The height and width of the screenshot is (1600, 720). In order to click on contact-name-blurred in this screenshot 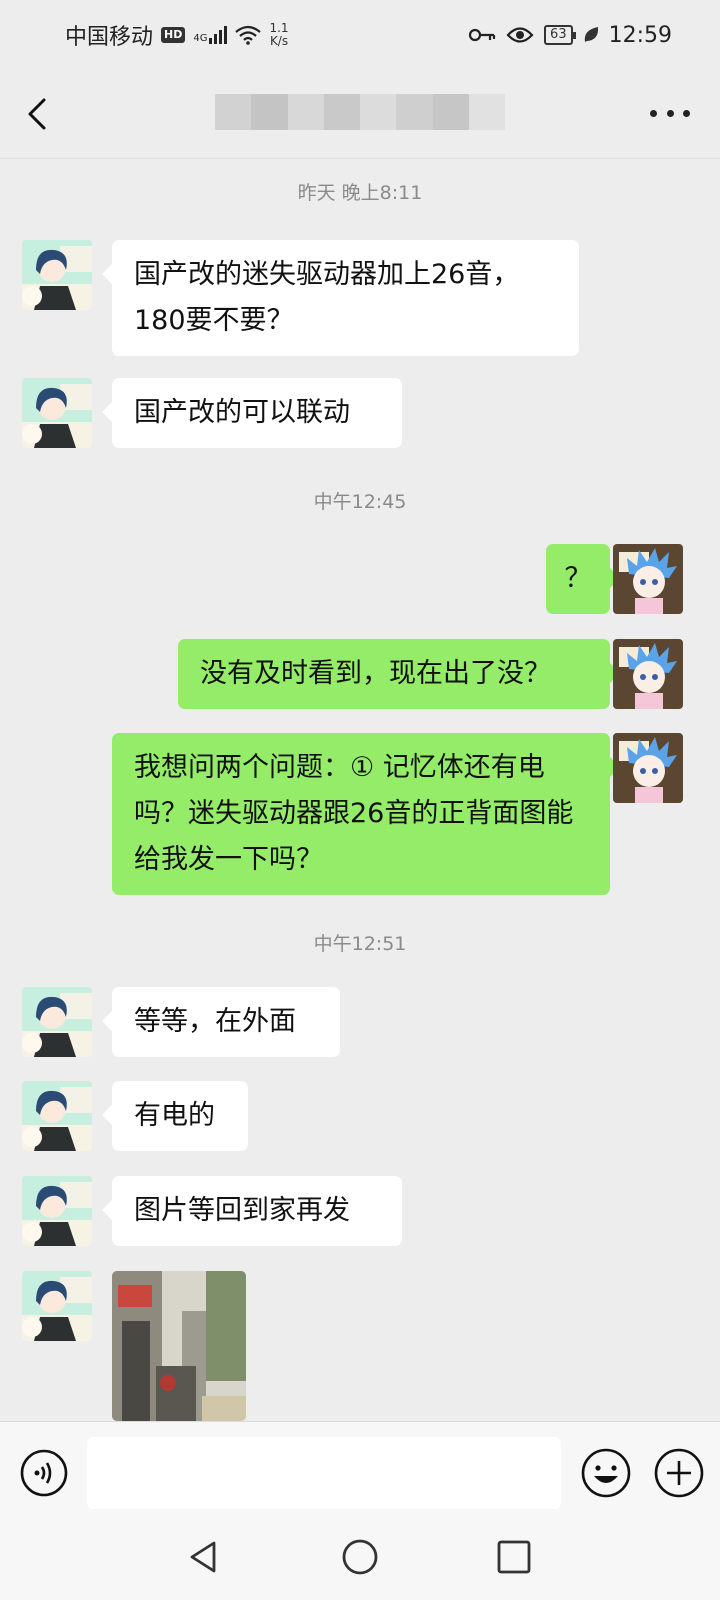, I will do `click(360, 112)`.